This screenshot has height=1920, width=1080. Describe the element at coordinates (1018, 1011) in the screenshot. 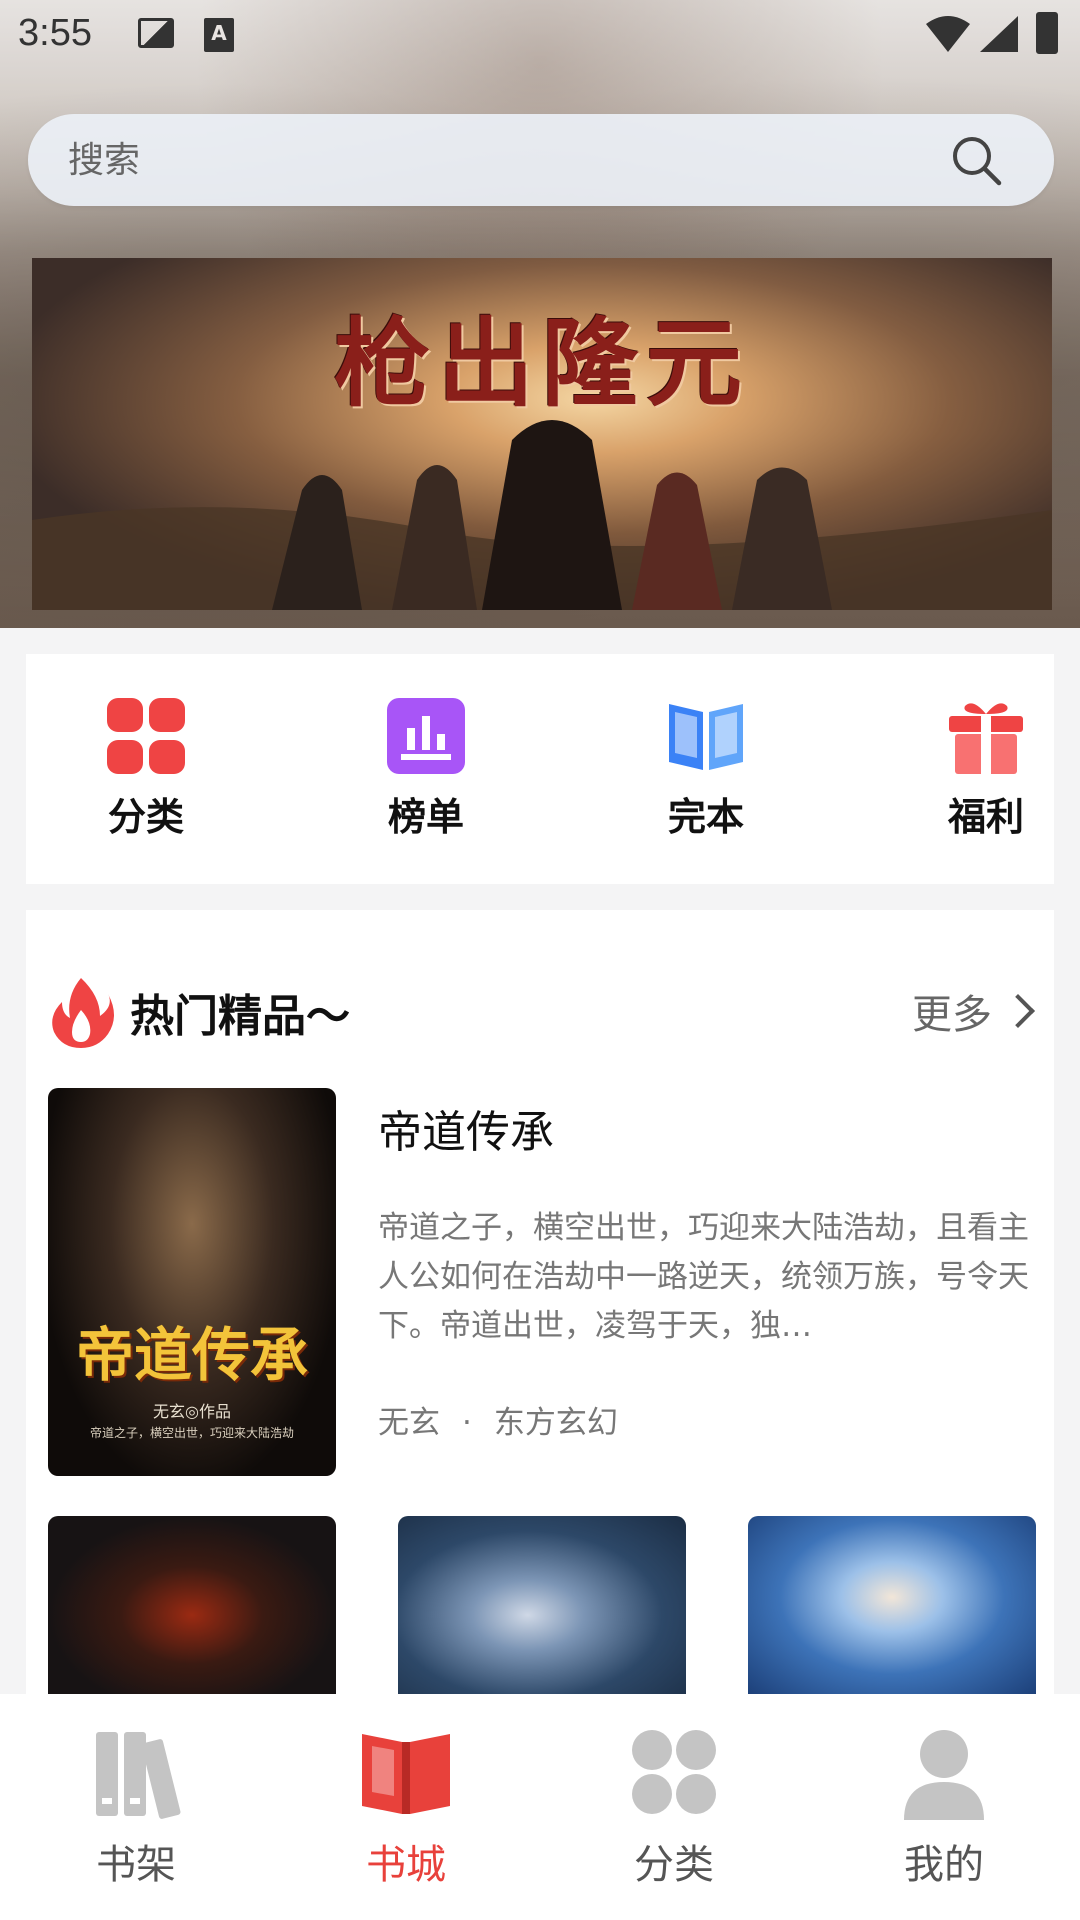

I see `chevron-right-icon` at that location.